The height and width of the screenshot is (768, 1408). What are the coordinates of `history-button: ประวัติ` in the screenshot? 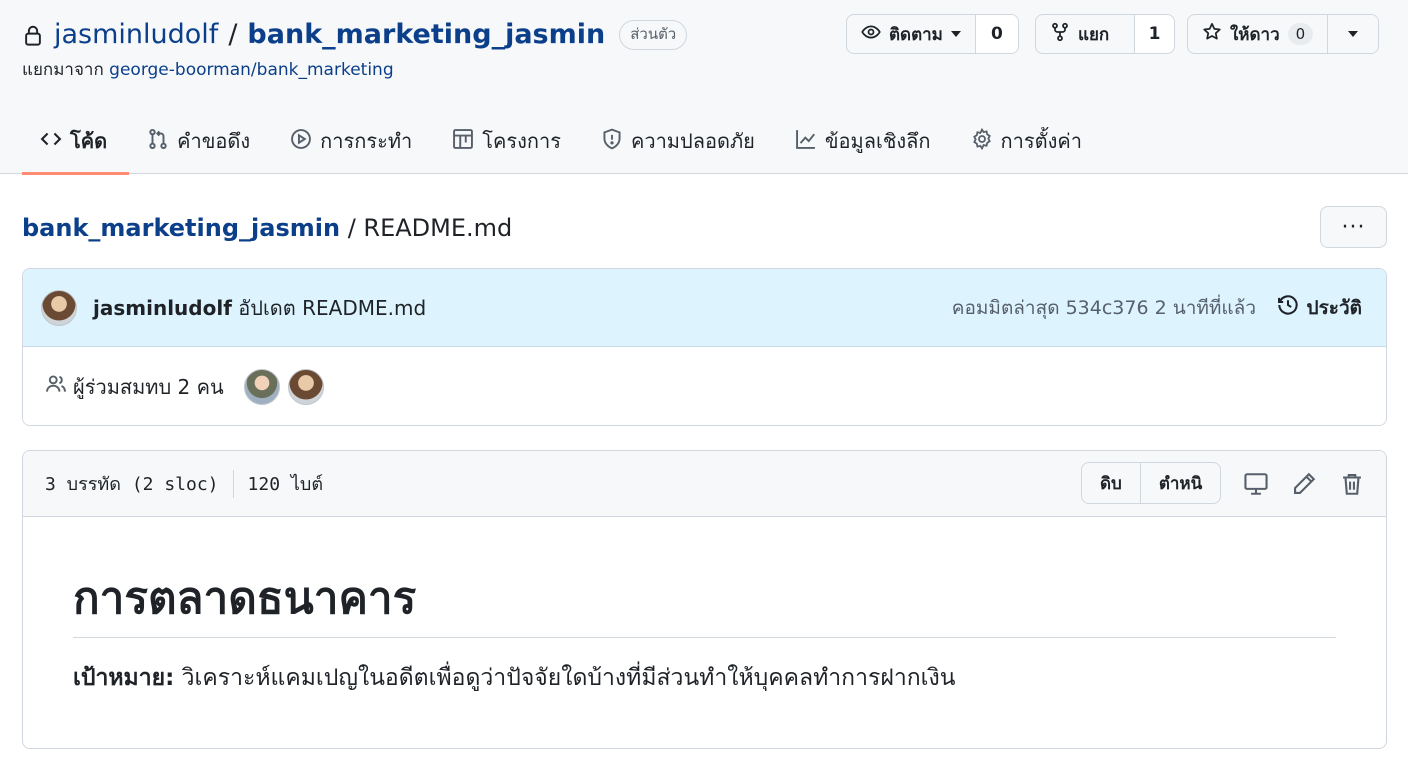 It's located at (1319, 308).